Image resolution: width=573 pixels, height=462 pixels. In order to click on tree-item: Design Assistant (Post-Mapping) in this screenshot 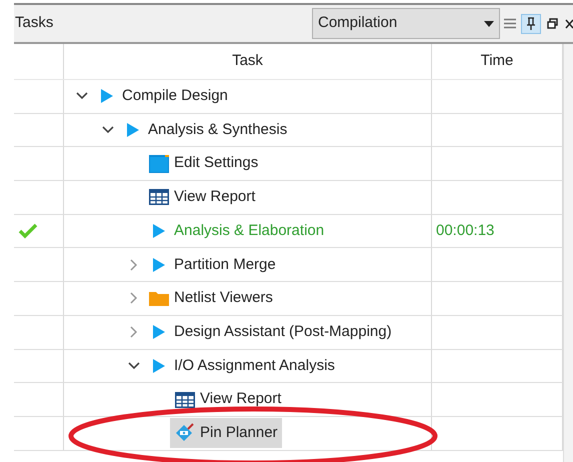, I will do `click(270, 332)`.